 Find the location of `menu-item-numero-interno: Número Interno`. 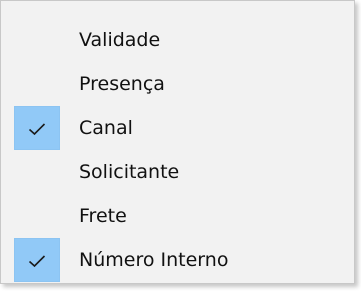

menu-item-numero-interno: Número Interno is located at coordinates (177, 260).